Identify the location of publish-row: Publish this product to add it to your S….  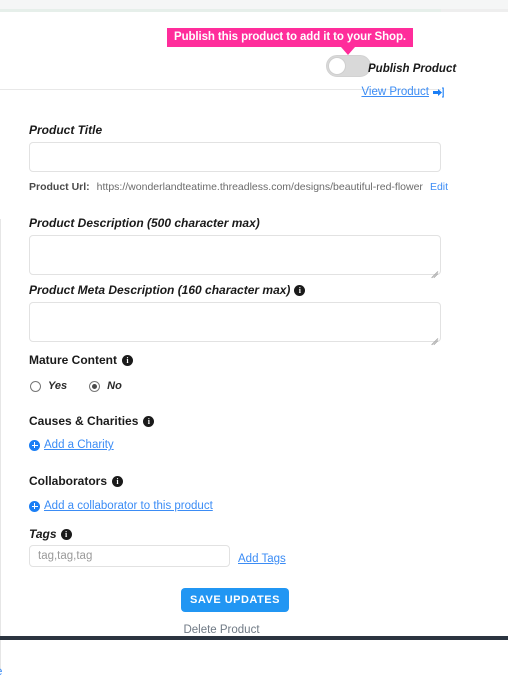
(254, 51).